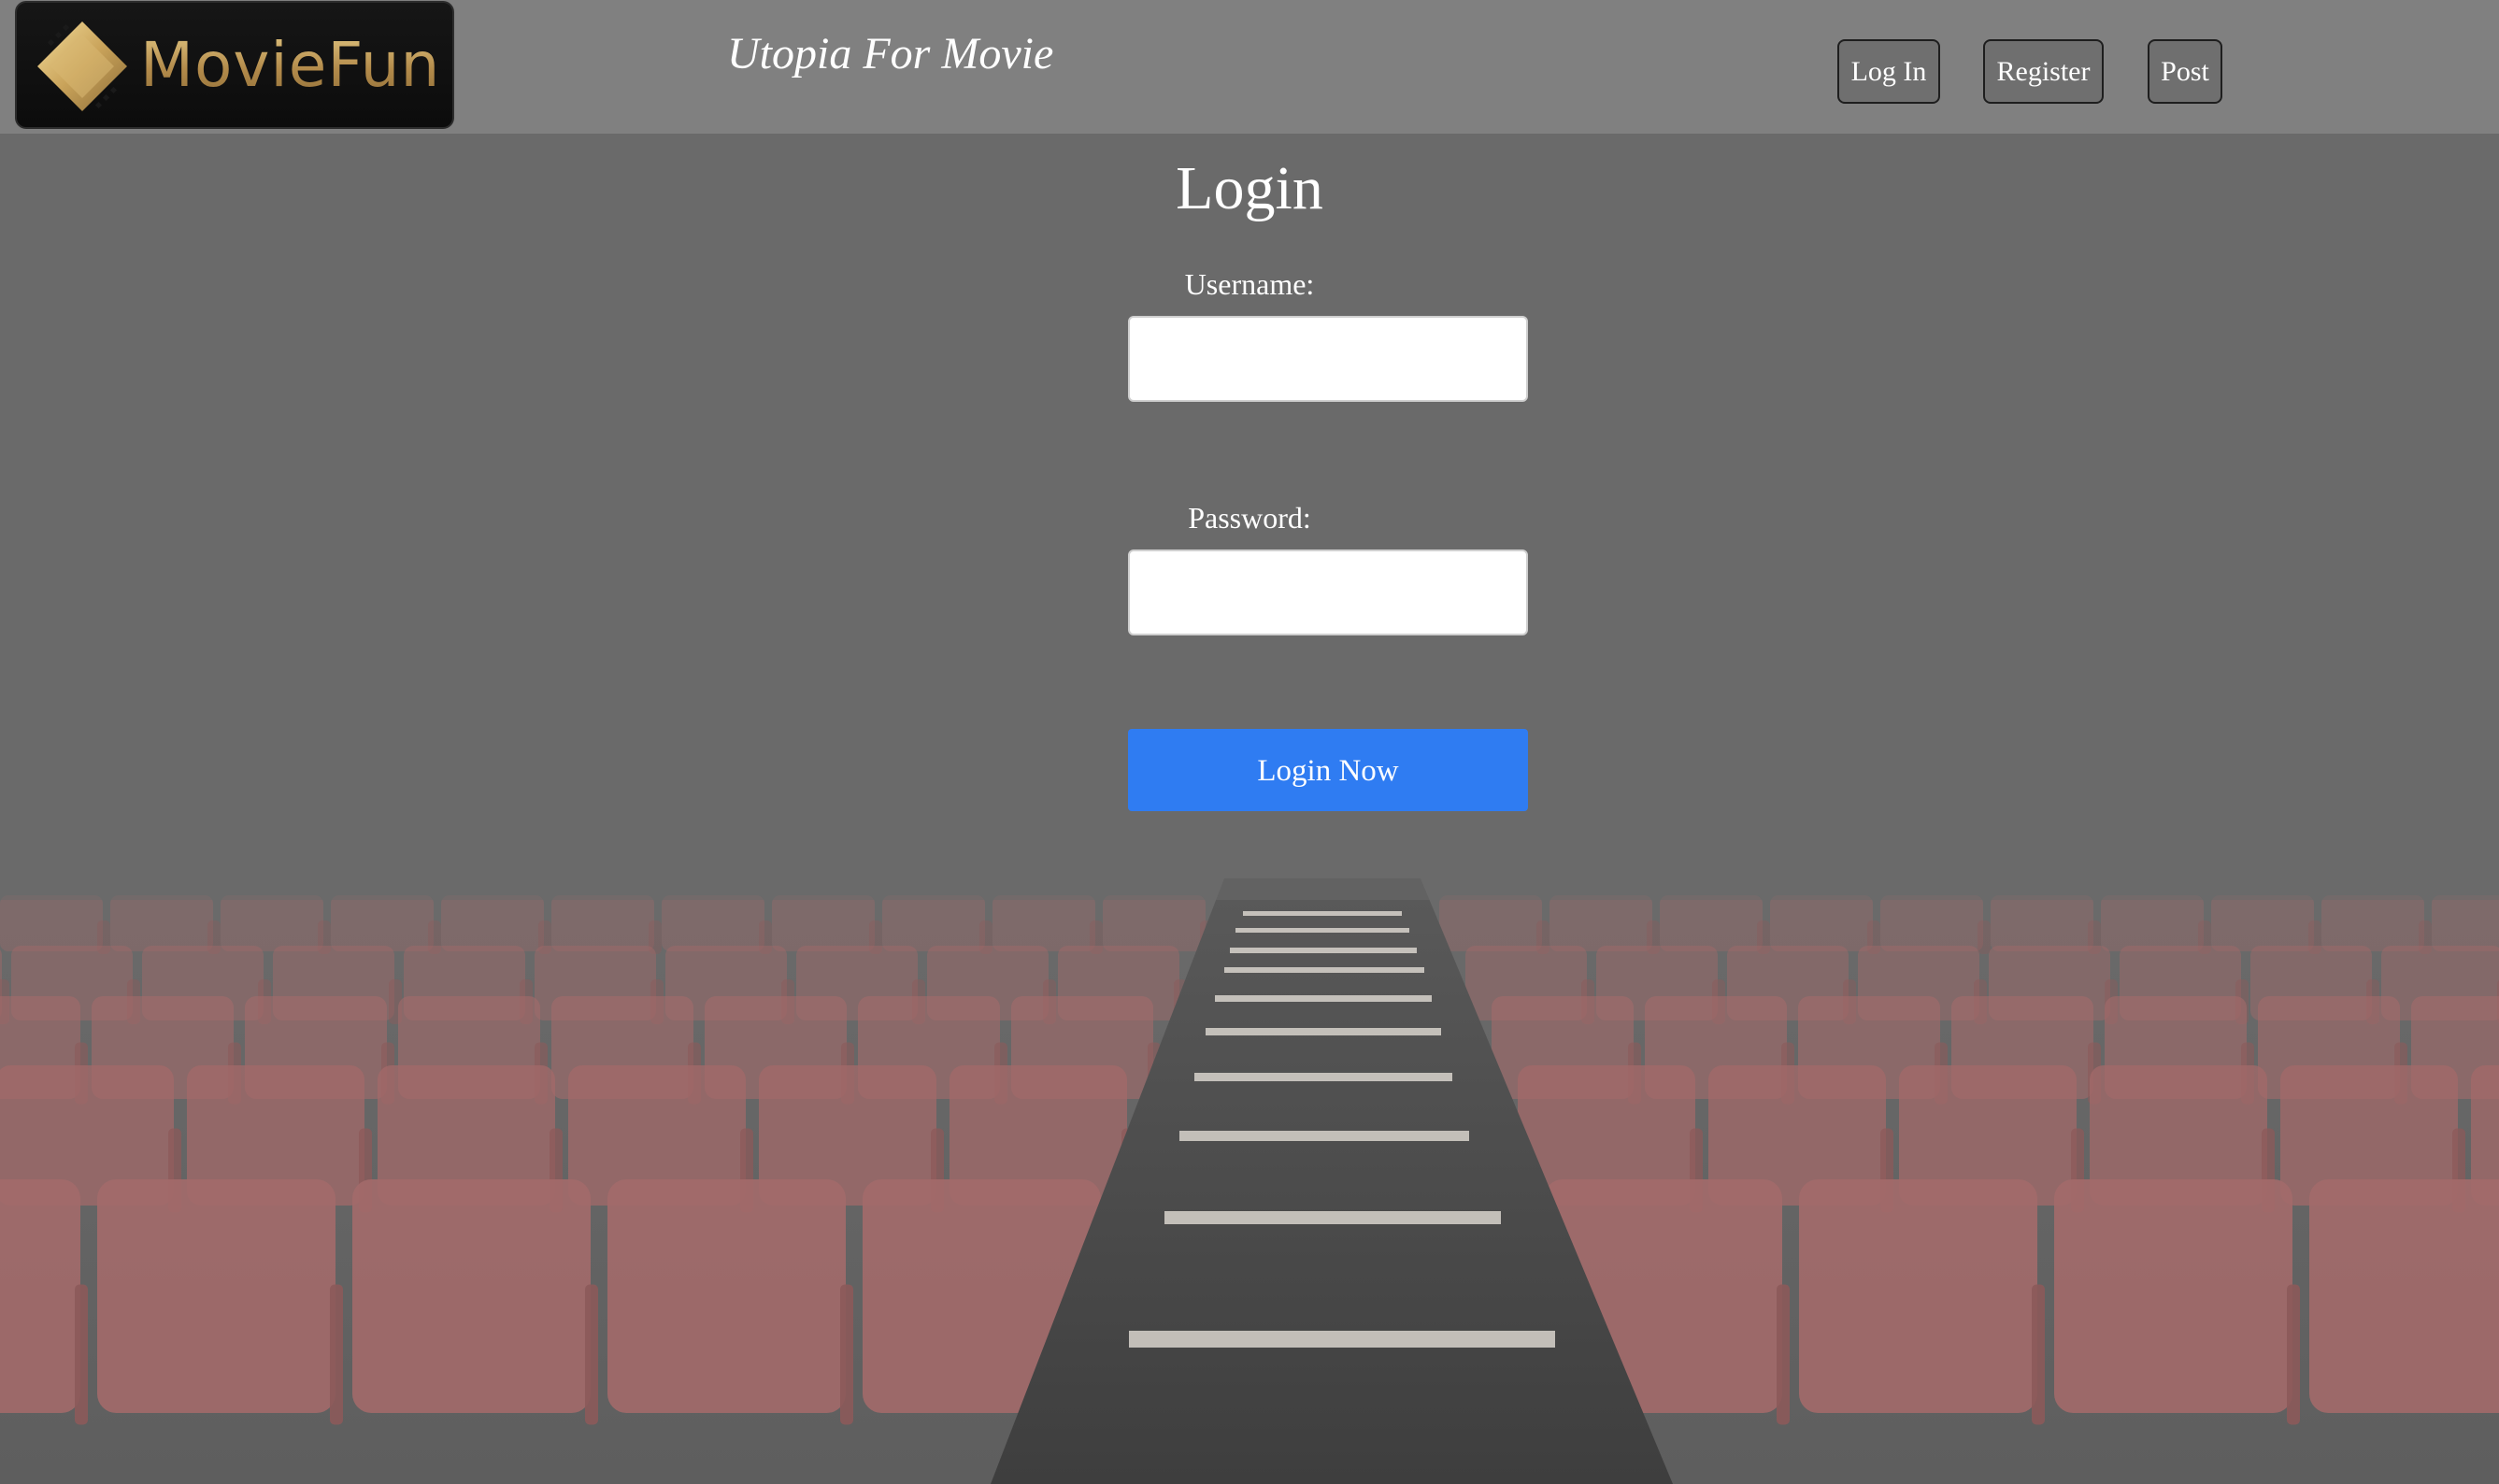 This screenshot has width=2499, height=1484. I want to click on login-now-button: Login Now, so click(1328, 770).